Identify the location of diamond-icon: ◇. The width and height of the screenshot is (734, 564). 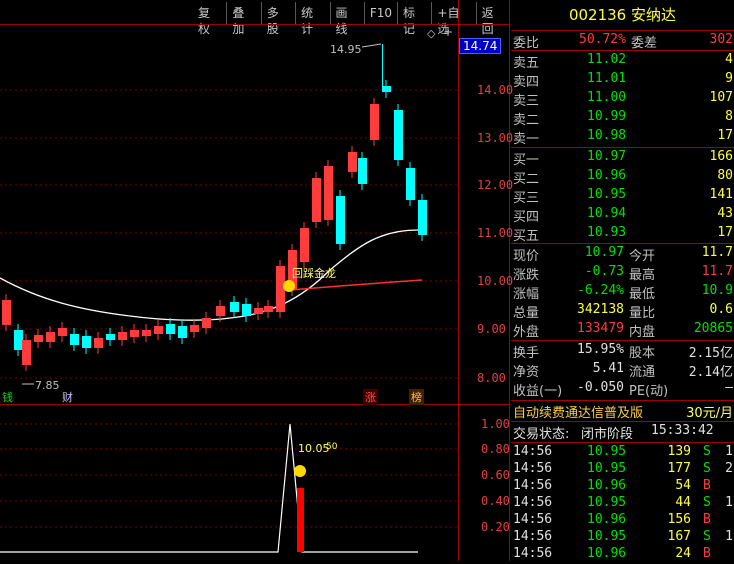
(431, 33).